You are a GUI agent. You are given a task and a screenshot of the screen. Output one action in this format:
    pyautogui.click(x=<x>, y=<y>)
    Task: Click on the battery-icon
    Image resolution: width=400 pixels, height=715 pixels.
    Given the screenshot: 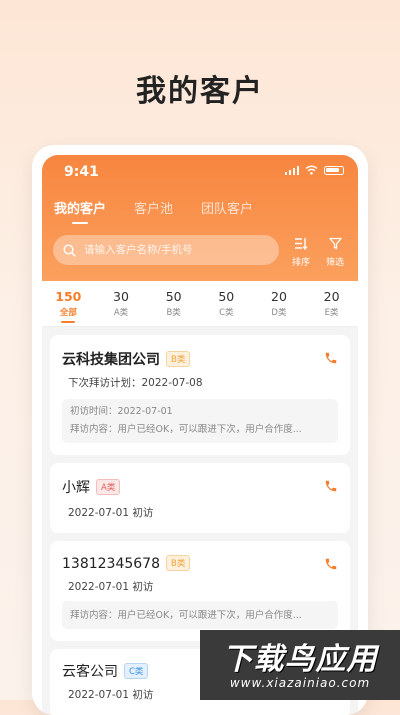 What is the action you would take?
    pyautogui.click(x=334, y=170)
    